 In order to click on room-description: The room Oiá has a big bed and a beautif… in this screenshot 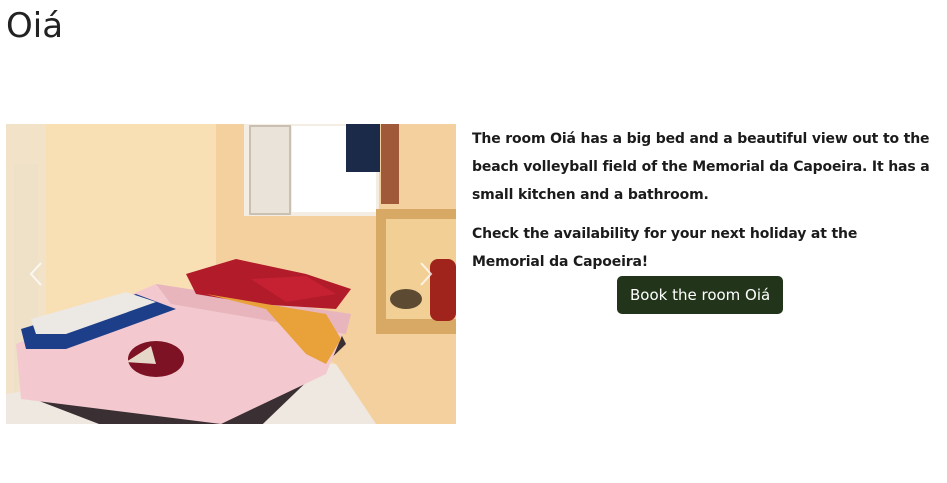, I will do `click(701, 167)`.